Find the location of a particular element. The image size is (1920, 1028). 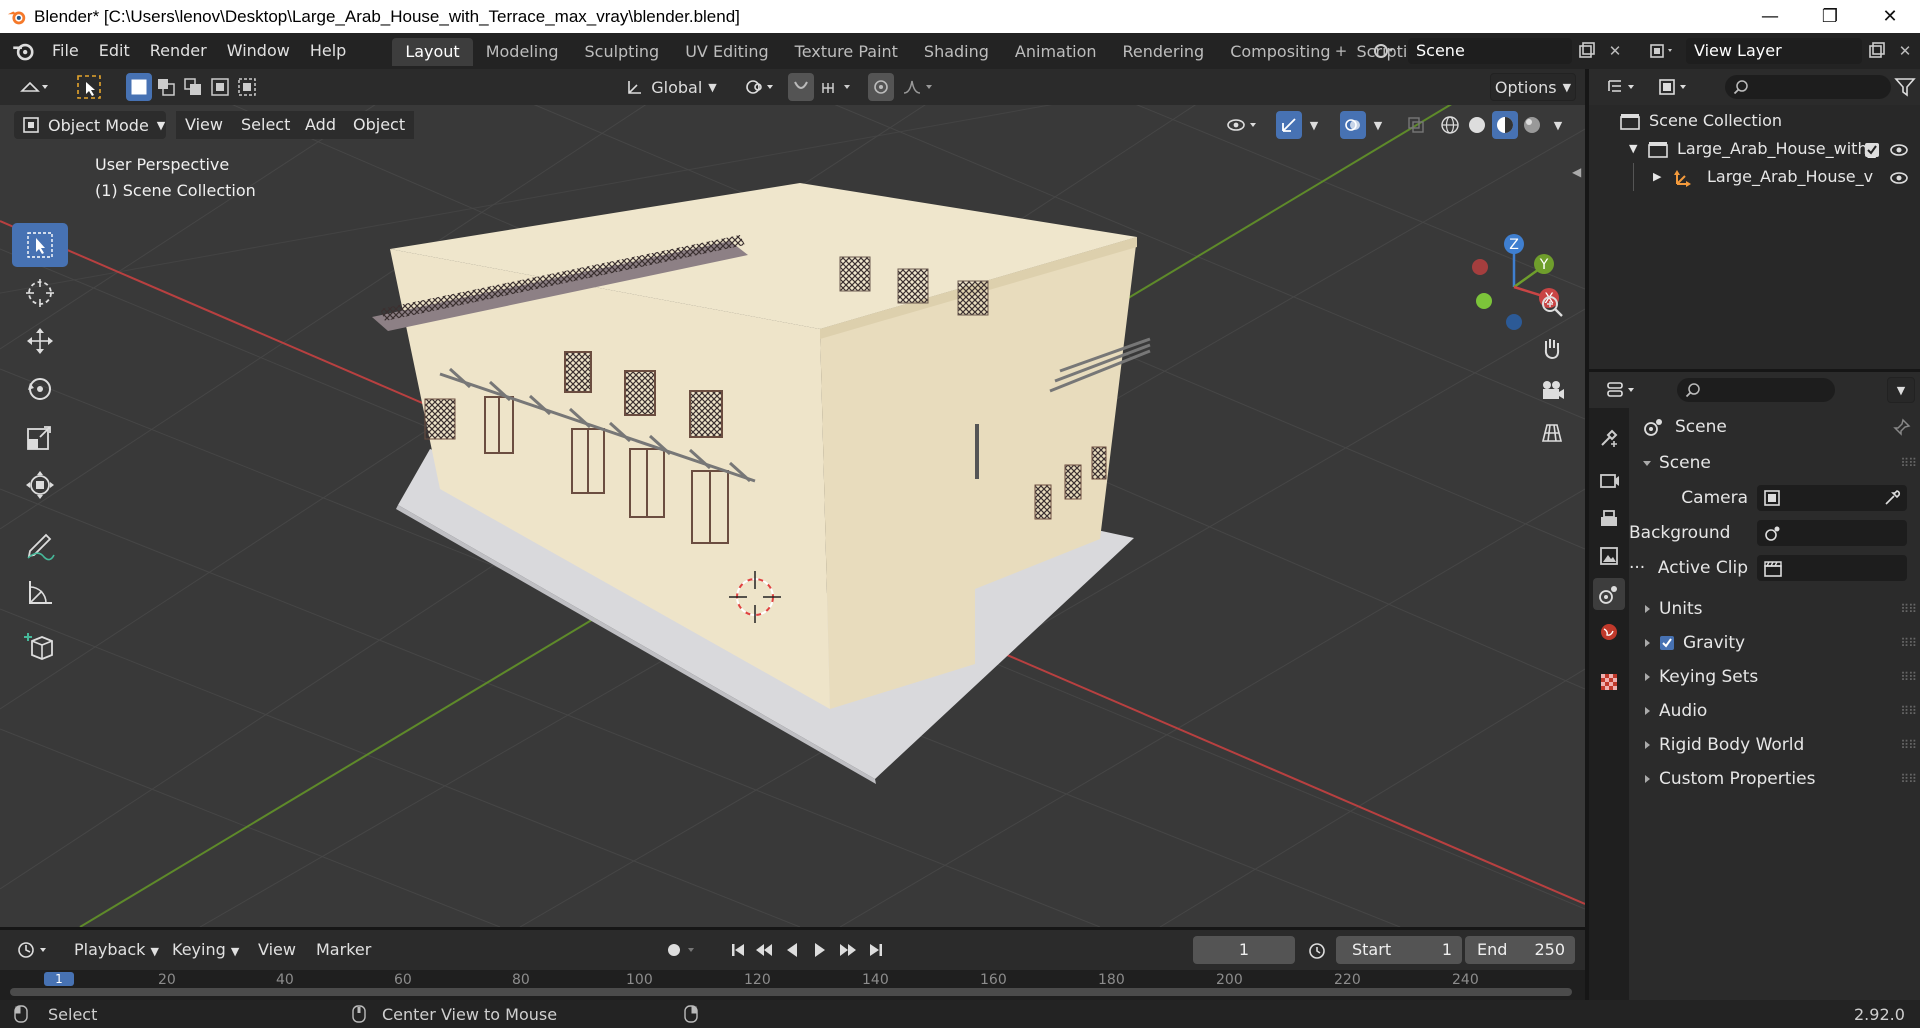

current-frame-field: 1 is located at coordinates (1244, 950).